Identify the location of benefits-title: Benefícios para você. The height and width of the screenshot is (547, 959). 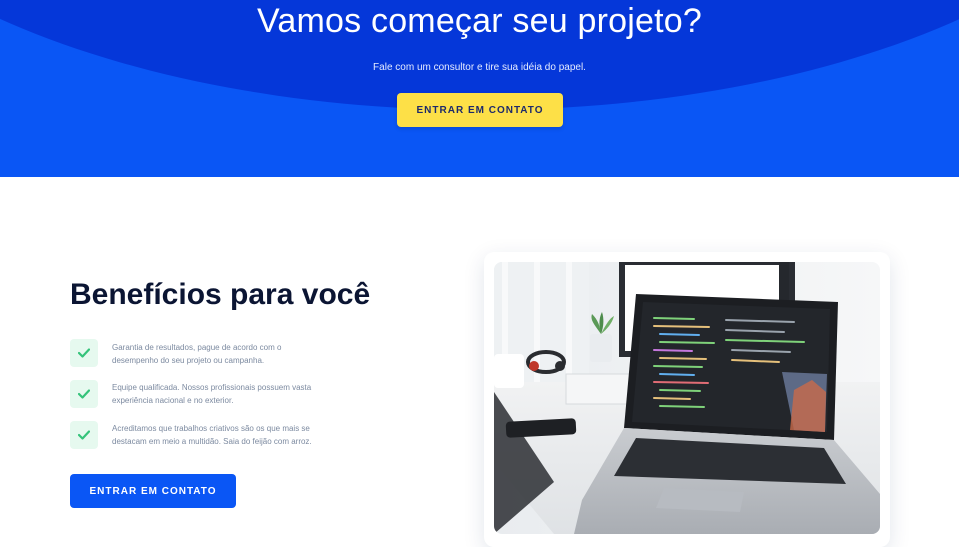
(220, 294).